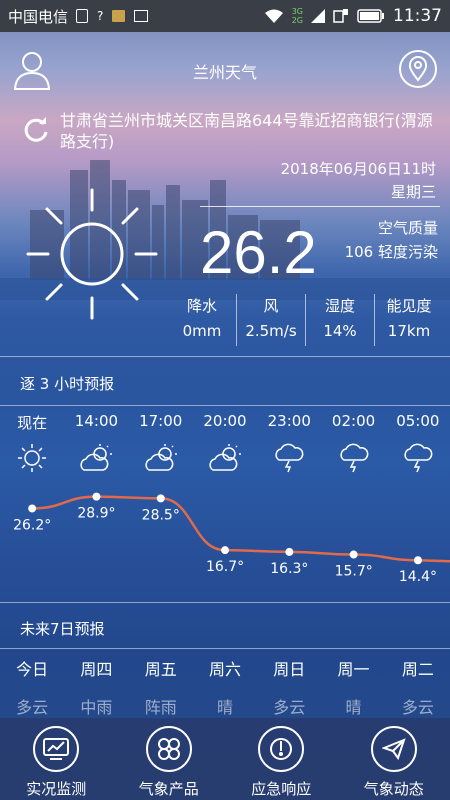  What do you see at coordinates (82, 16) in the screenshot?
I see `sim-icon` at bounding box center [82, 16].